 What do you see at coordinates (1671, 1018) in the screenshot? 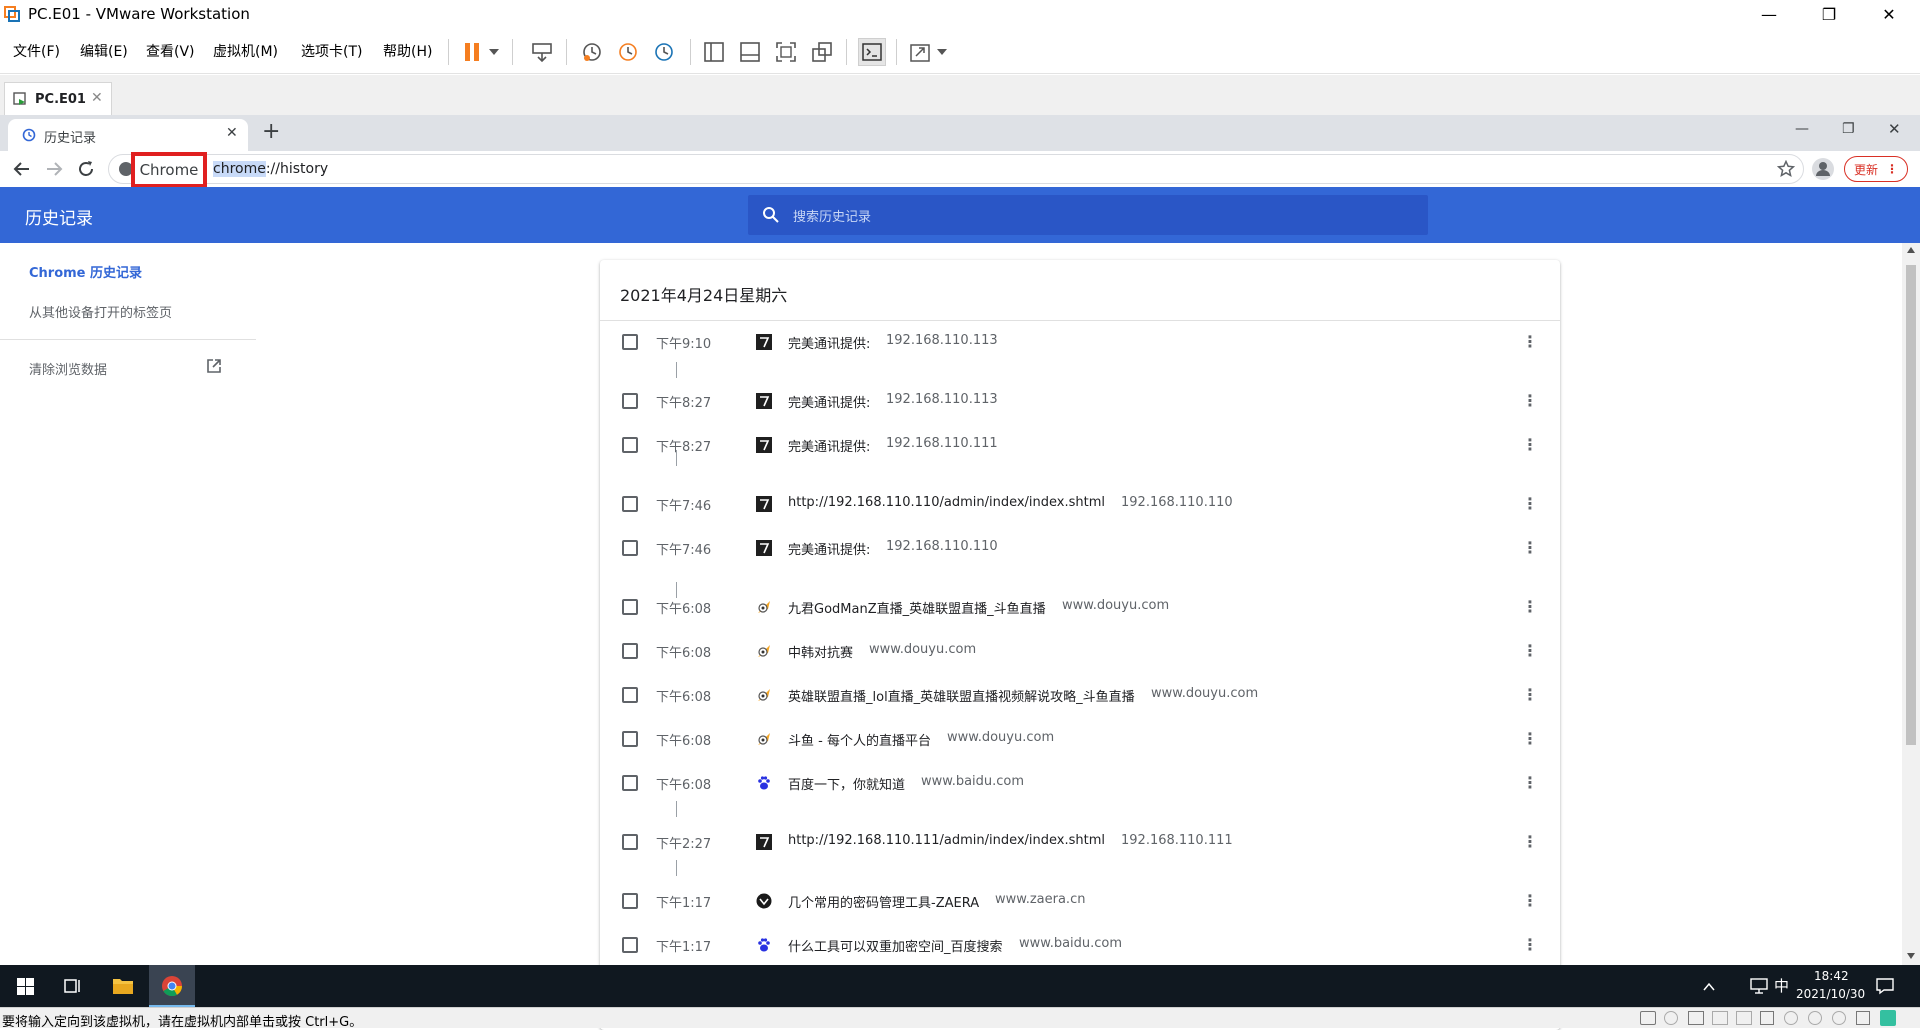
I see `cd-icon` at bounding box center [1671, 1018].